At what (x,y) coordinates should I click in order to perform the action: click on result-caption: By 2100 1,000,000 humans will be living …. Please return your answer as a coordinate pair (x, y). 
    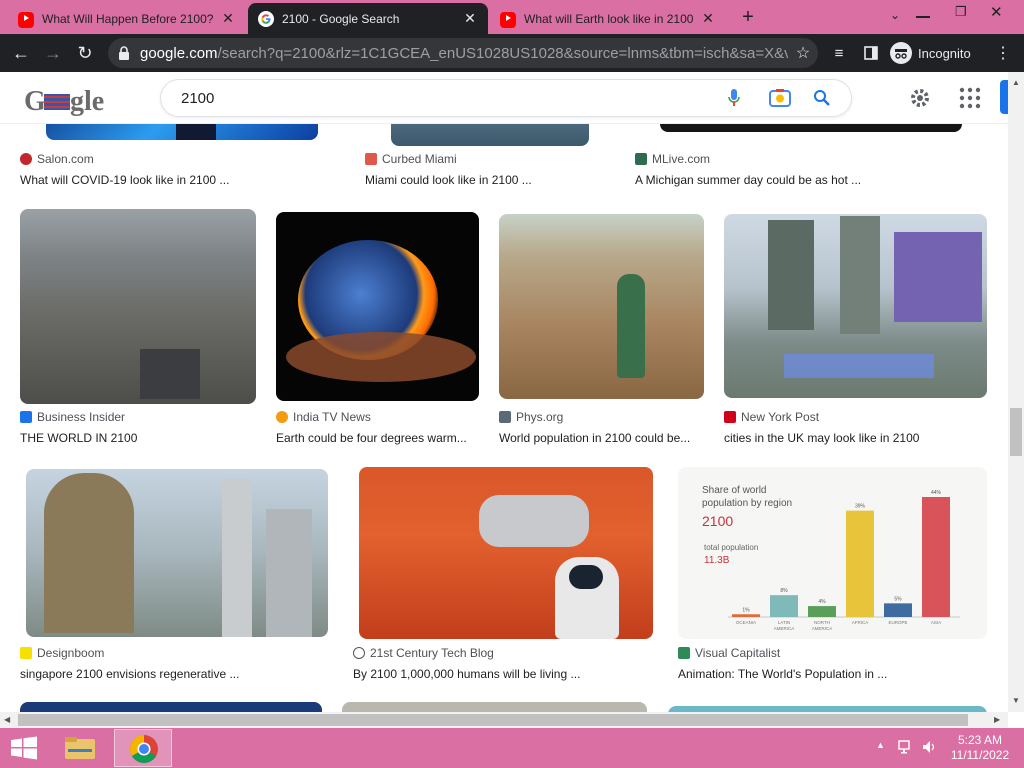
    Looking at the image, I should click on (503, 674).